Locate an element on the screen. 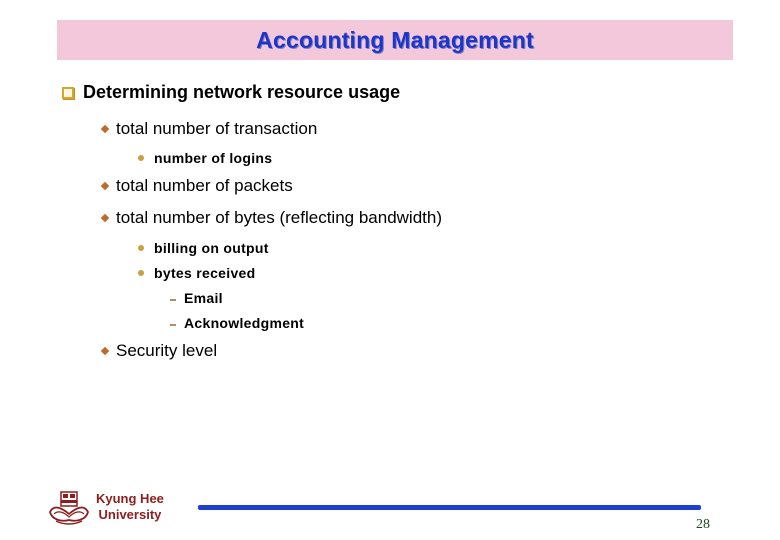  list-item: bytes received is located at coordinates (196, 273).